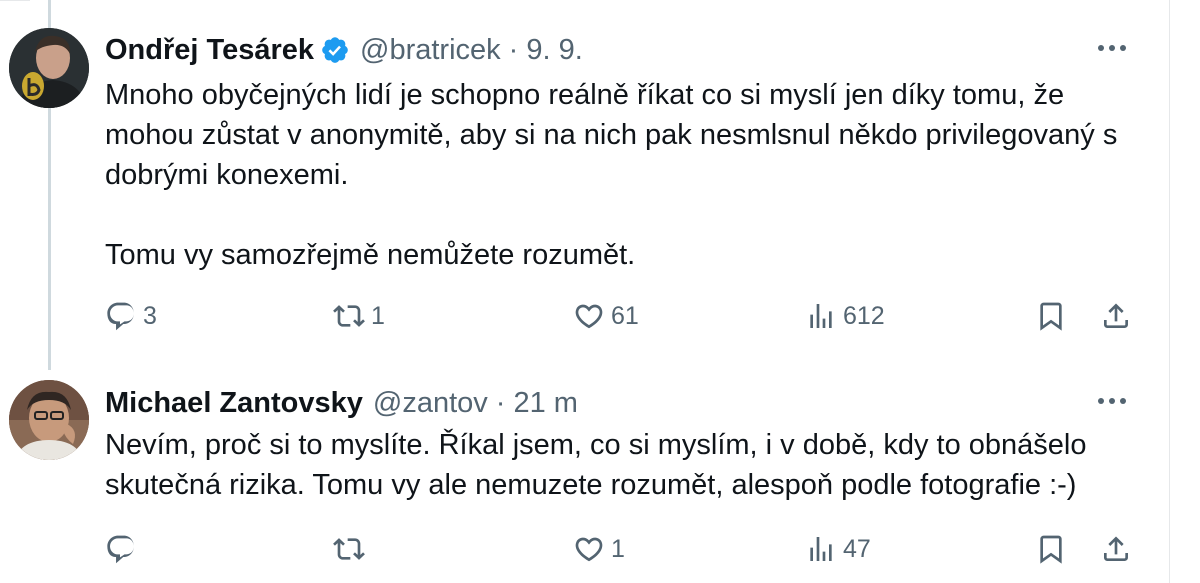 Image resolution: width=1200 pixels, height=583 pixels. What do you see at coordinates (864, 315) in the screenshot?
I see `views-count: 612` at bounding box center [864, 315].